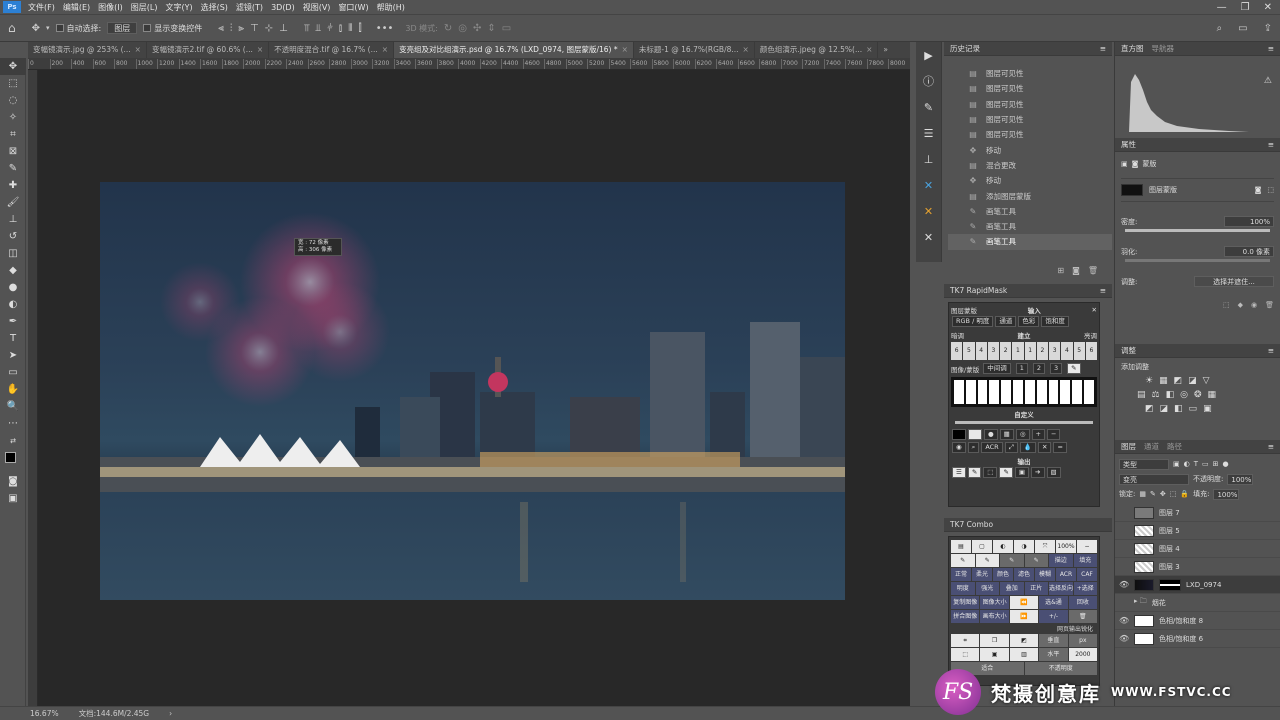 The height and width of the screenshot is (720, 1280). I want to click on plus-icon: +, so click(1038, 434).